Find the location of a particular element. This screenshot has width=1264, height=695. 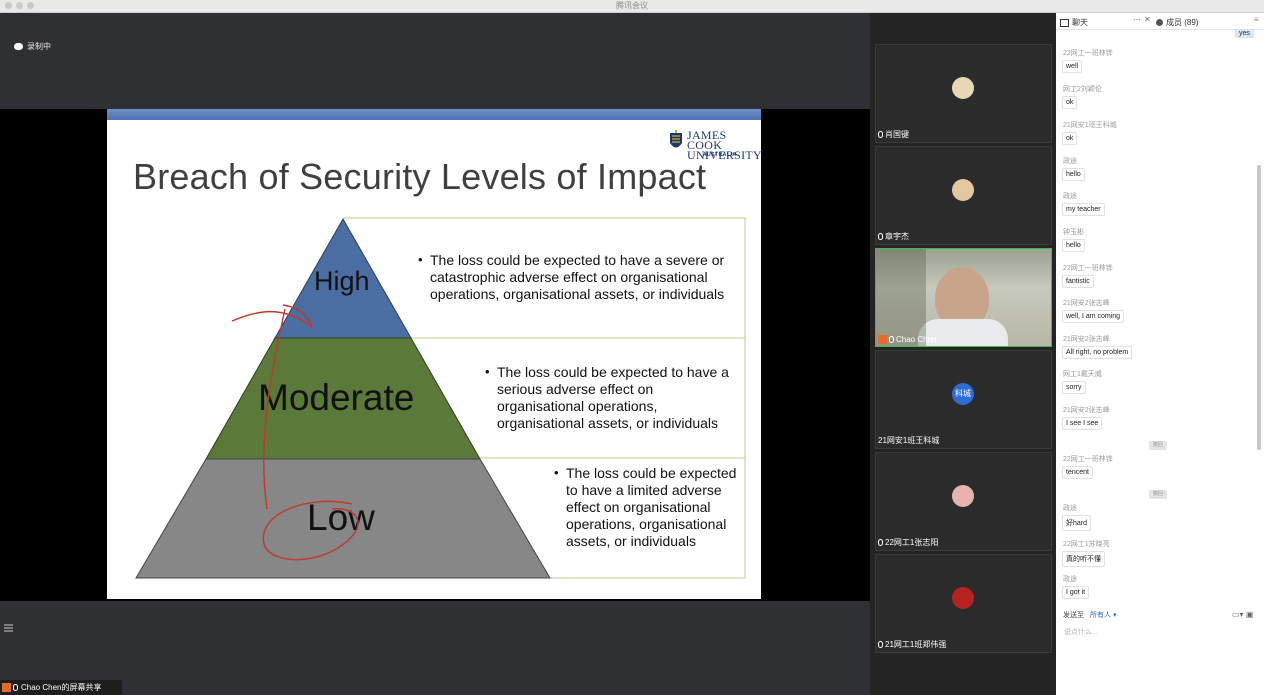

send-to-label: 发送至 is located at coordinates (1073, 615).